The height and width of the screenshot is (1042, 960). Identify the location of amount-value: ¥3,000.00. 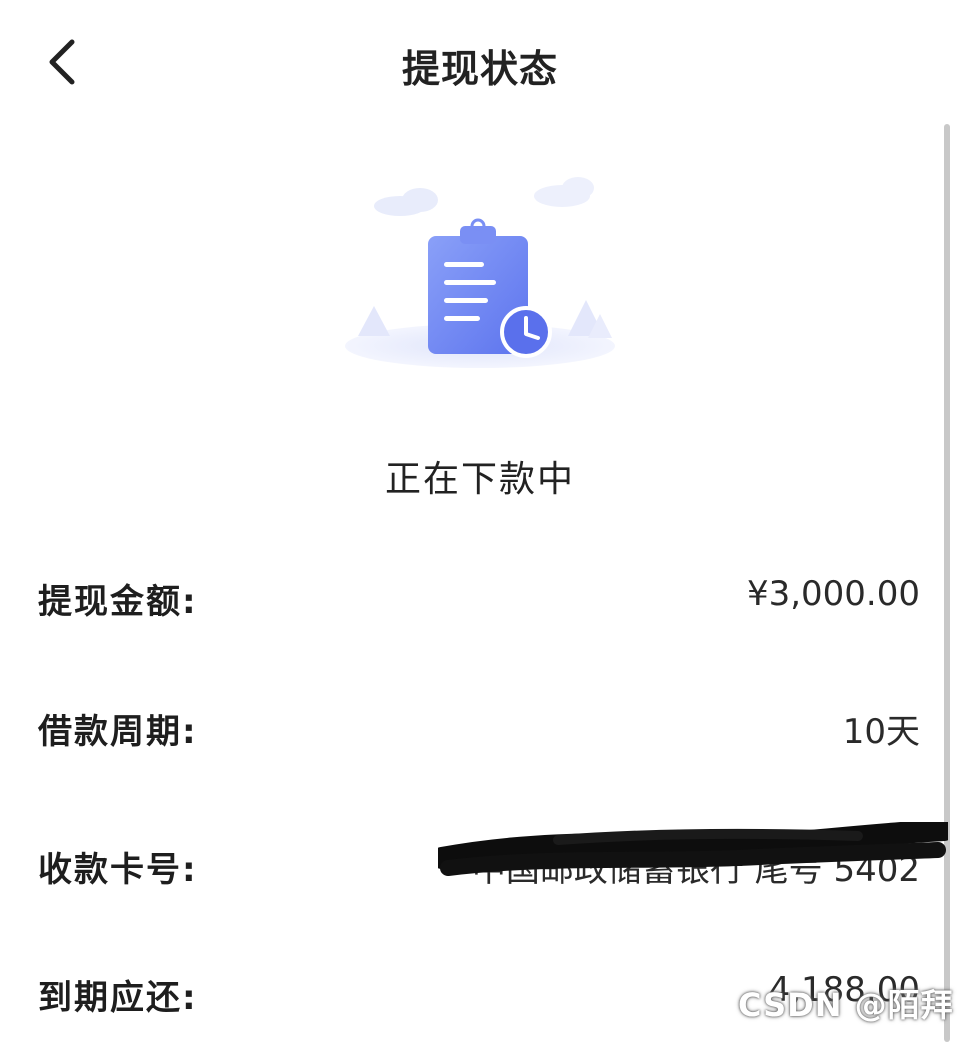
(833, 594).